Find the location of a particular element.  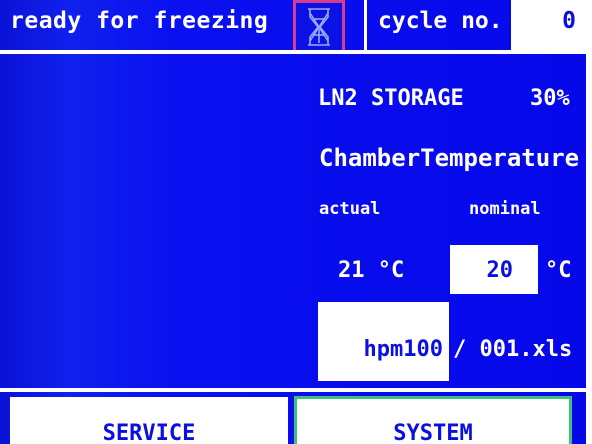

service-button-label: SERVICE is located at coordinates (149, 432).